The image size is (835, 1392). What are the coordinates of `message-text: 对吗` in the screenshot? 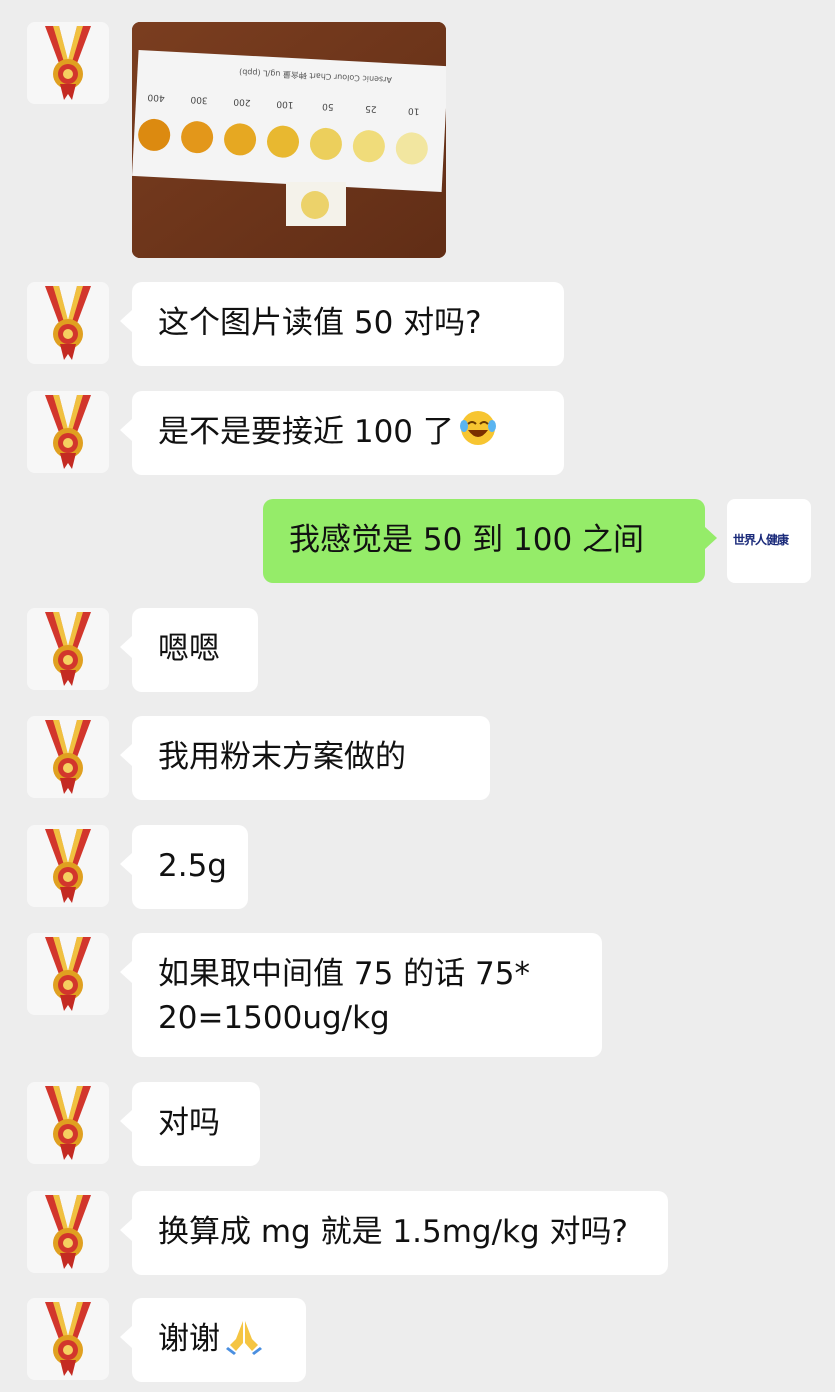 It's located at (189, 1123).